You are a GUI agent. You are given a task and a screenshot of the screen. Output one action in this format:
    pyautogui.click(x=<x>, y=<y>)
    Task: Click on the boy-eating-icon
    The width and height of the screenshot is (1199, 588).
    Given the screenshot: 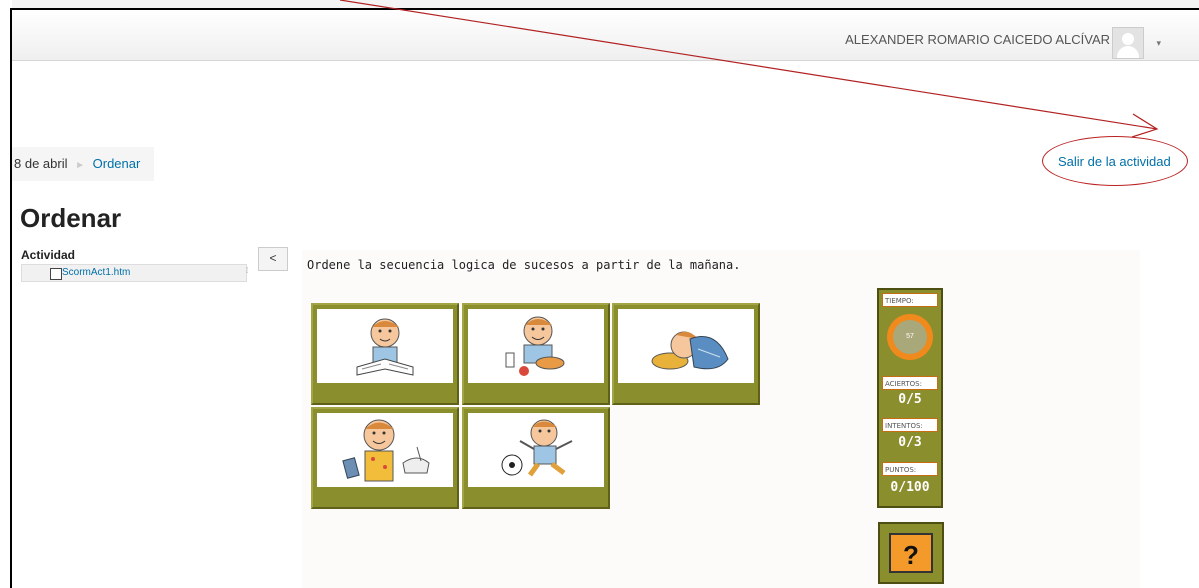 What is the action you would take?
    pyautogui.click(x=535, y=346)
    